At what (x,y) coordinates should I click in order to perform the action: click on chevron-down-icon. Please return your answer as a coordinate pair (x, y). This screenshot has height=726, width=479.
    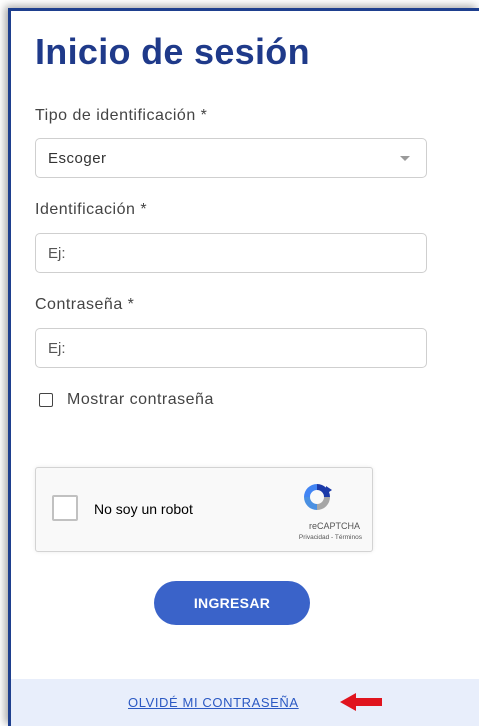
    Looking at the image, I should click on (405, 158).